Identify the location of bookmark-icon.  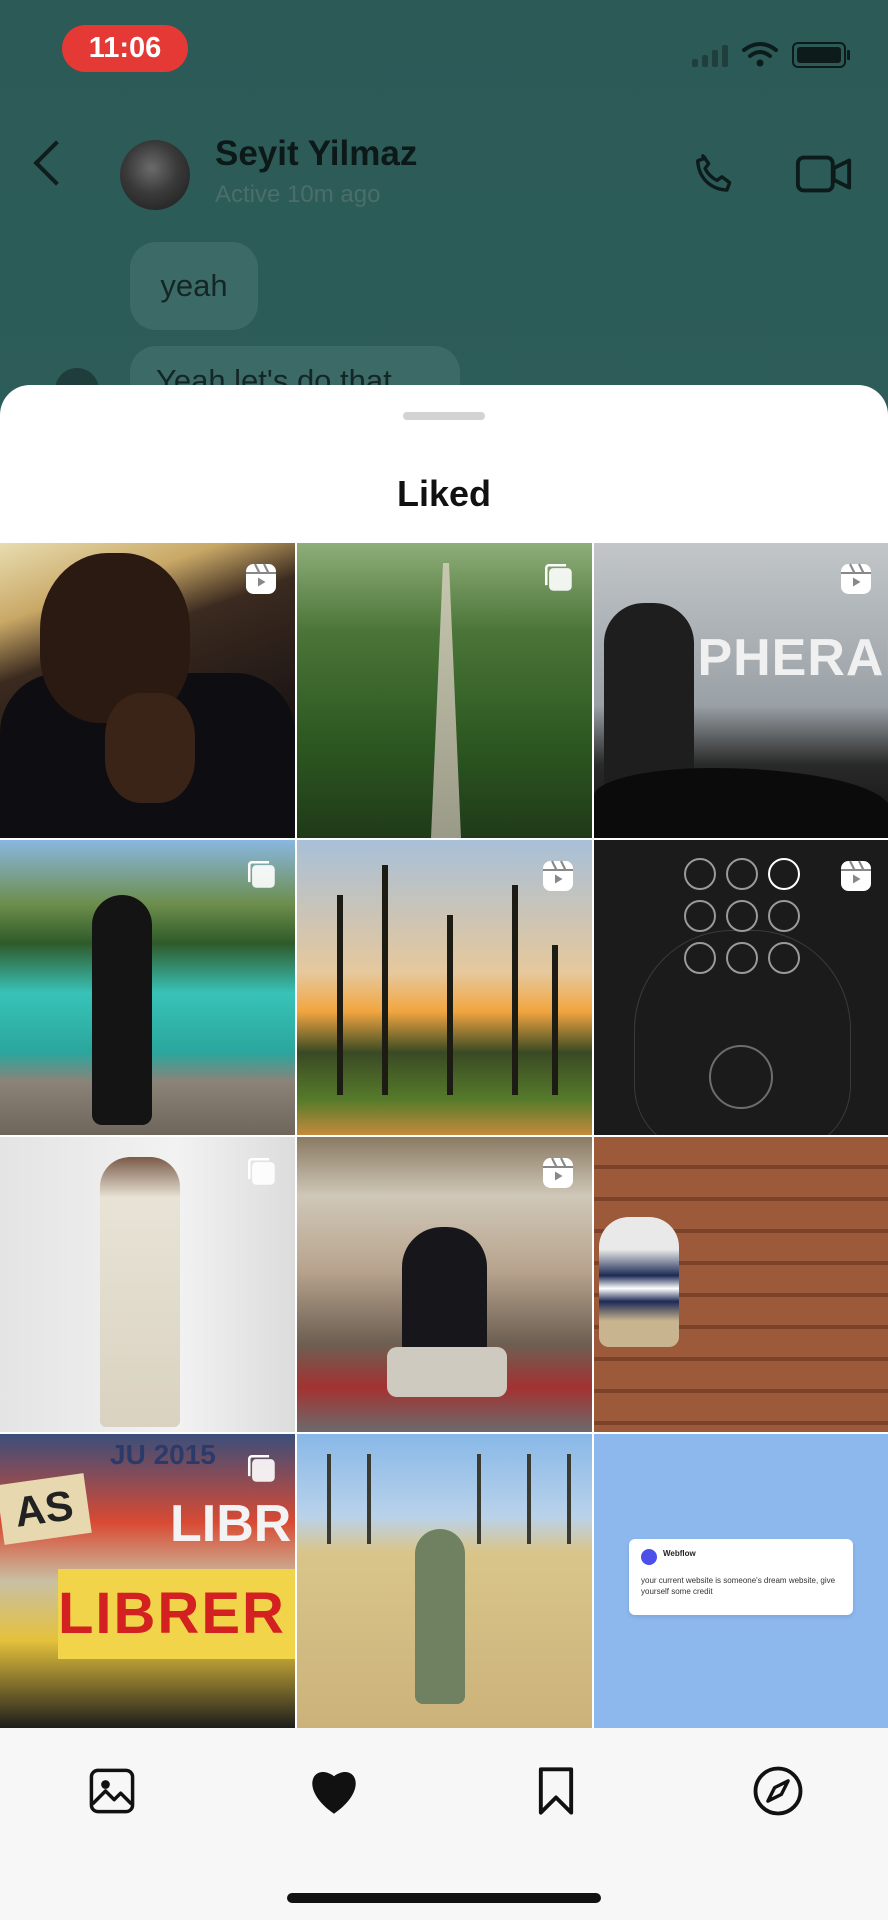
(556, 1791).